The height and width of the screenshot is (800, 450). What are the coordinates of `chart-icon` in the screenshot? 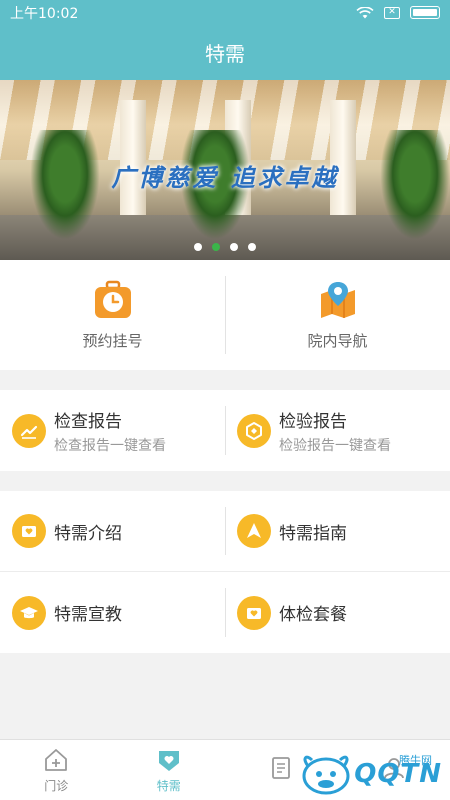 It's located at (29, 430).